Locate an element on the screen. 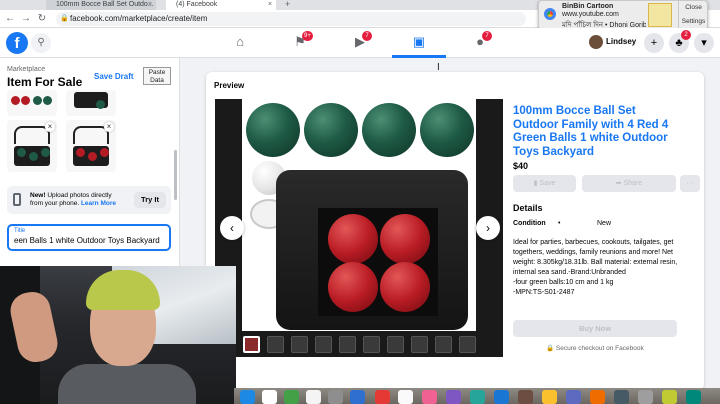  notification-settings-button: Settings is located at coordinates (693, 22).